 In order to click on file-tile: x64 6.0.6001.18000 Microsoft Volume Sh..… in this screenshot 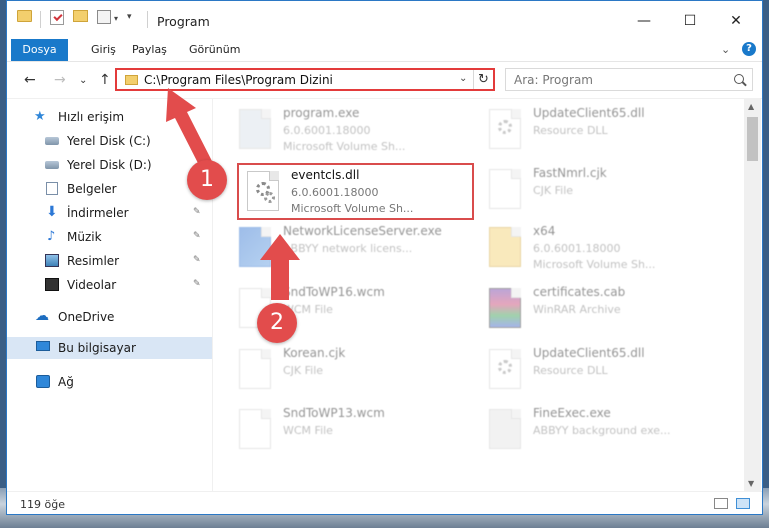, I will do `click(601, 249)`.